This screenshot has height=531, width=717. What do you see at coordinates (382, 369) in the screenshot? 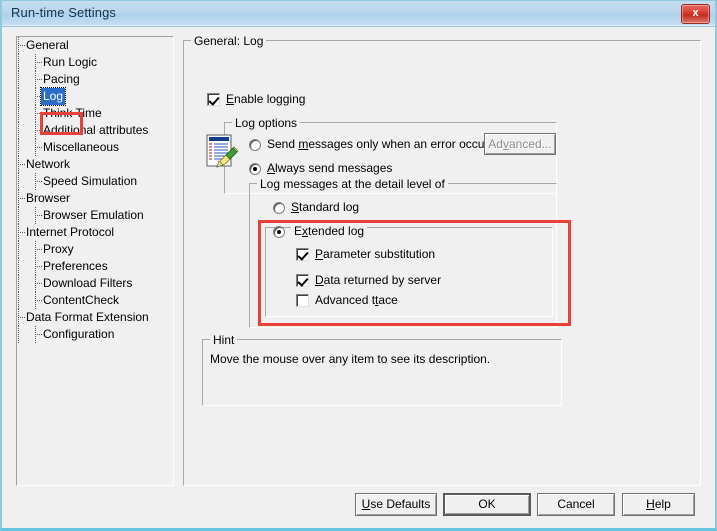
I see `hint-group: Hint` at bounding box center [382, 369].